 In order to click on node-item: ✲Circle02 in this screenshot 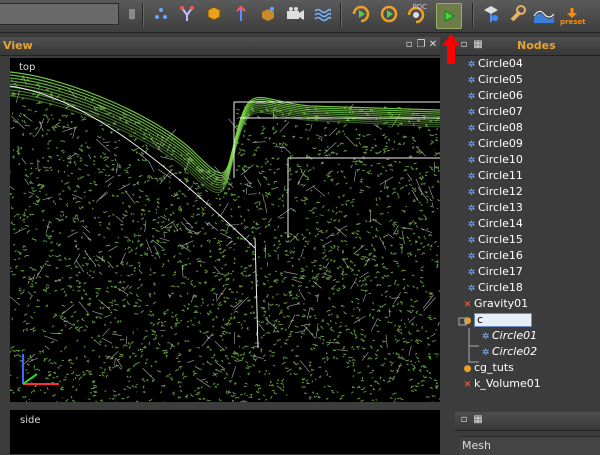, I will do `click(509, 351)`.